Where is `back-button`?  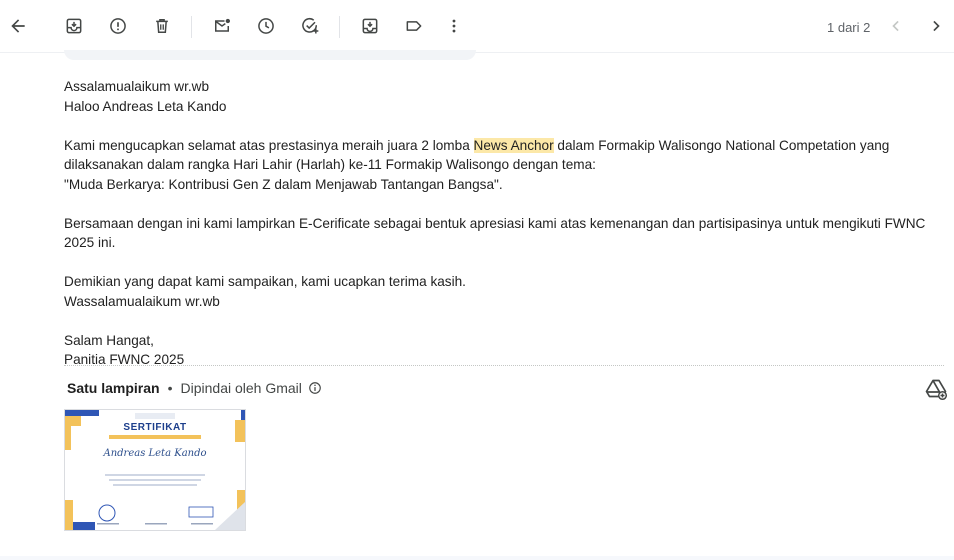
back-button is located at coordinates (18, 26).